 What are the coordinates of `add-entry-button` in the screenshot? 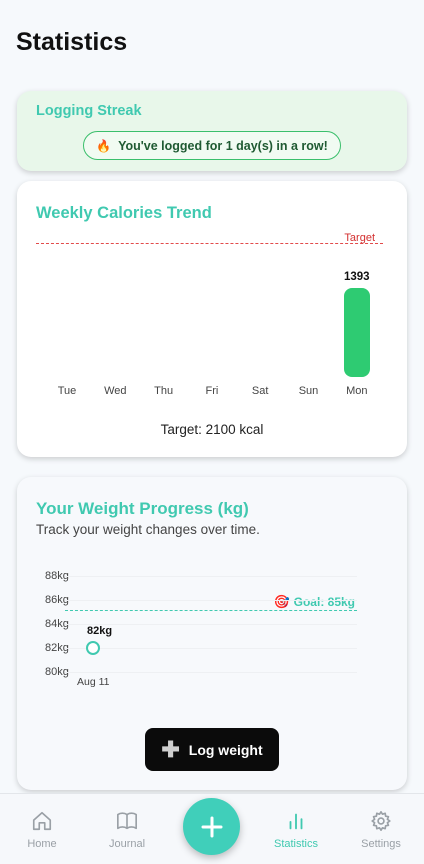 It's located at (211, 826).